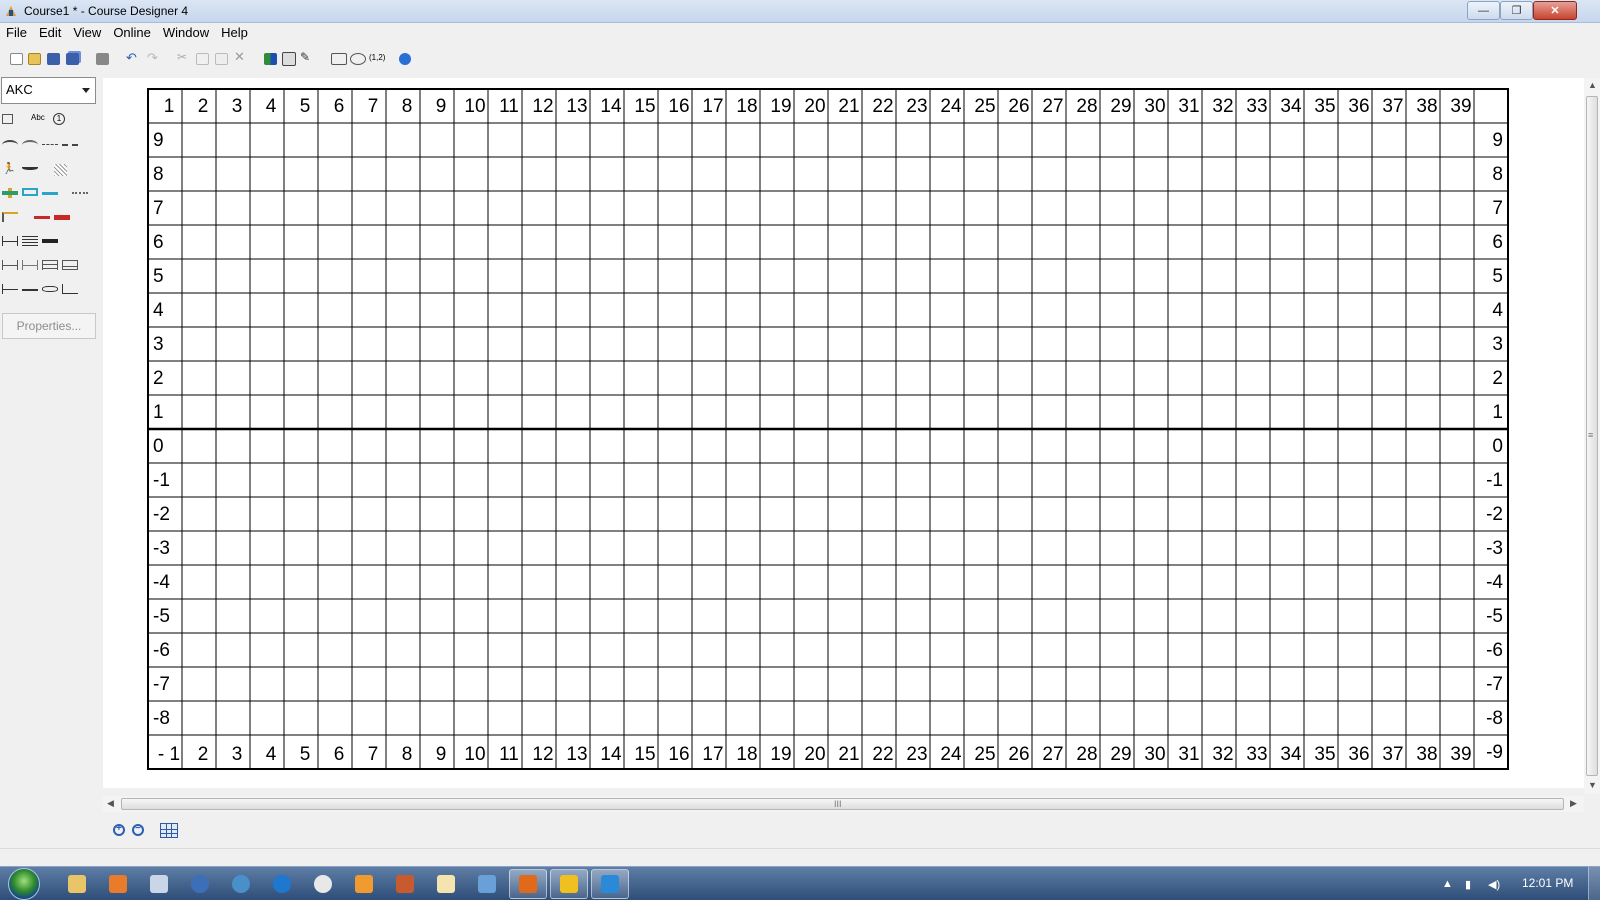 This screenshot has height=900, width=1600. I want to click on tray-expand-icon: ▲, so click(1447, 884).